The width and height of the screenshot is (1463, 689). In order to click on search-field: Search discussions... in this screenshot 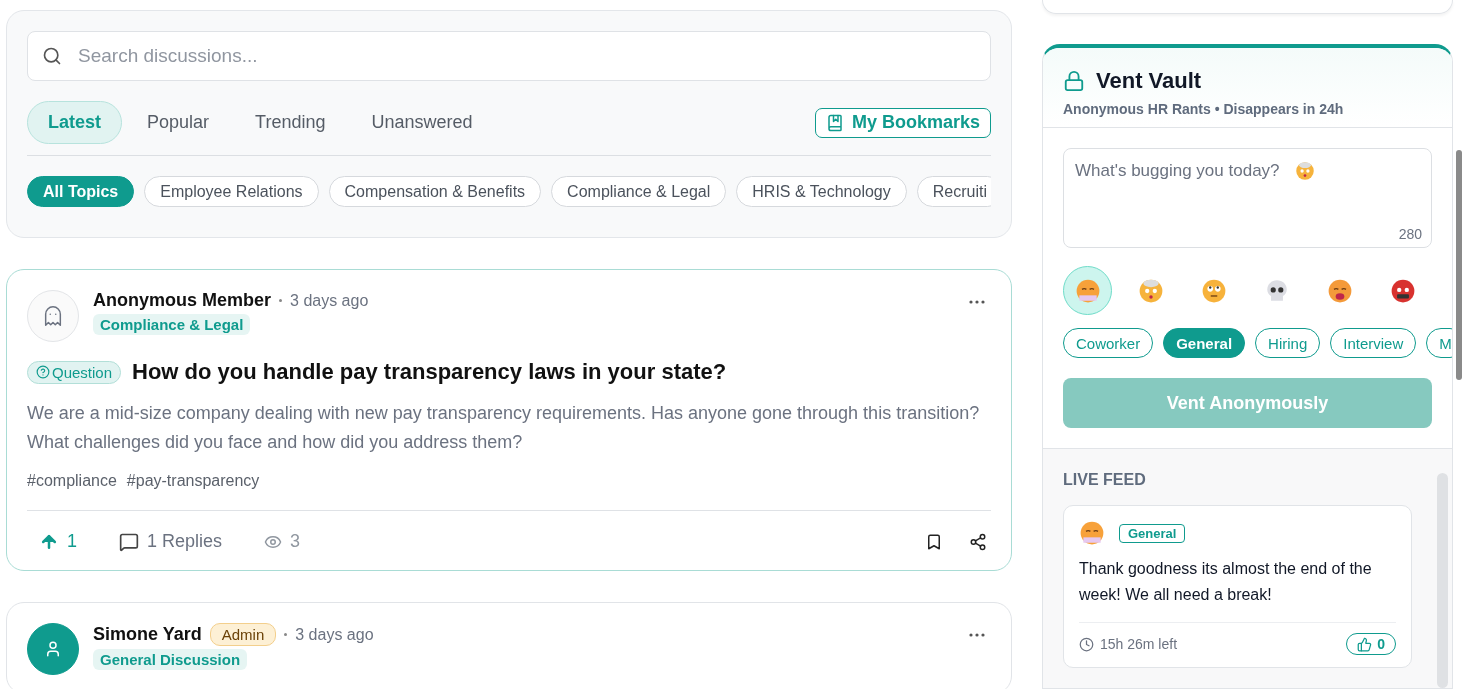, I will do `click(509, 56)`.